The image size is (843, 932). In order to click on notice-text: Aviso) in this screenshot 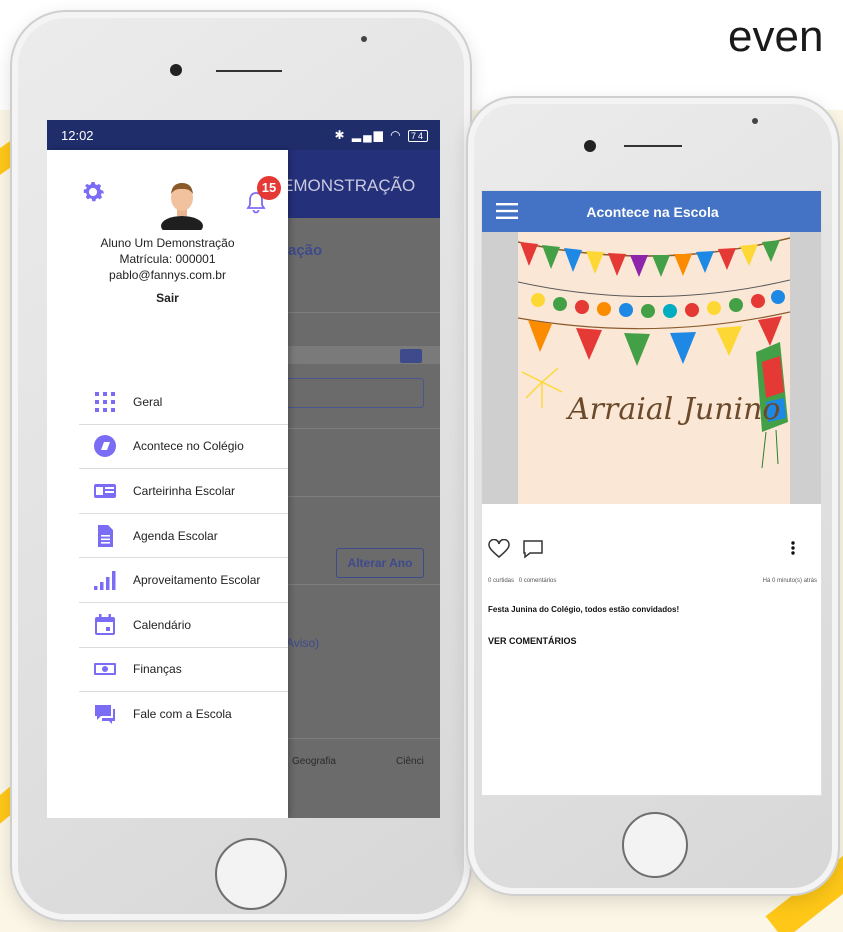, I will do `click(304, 643)`.